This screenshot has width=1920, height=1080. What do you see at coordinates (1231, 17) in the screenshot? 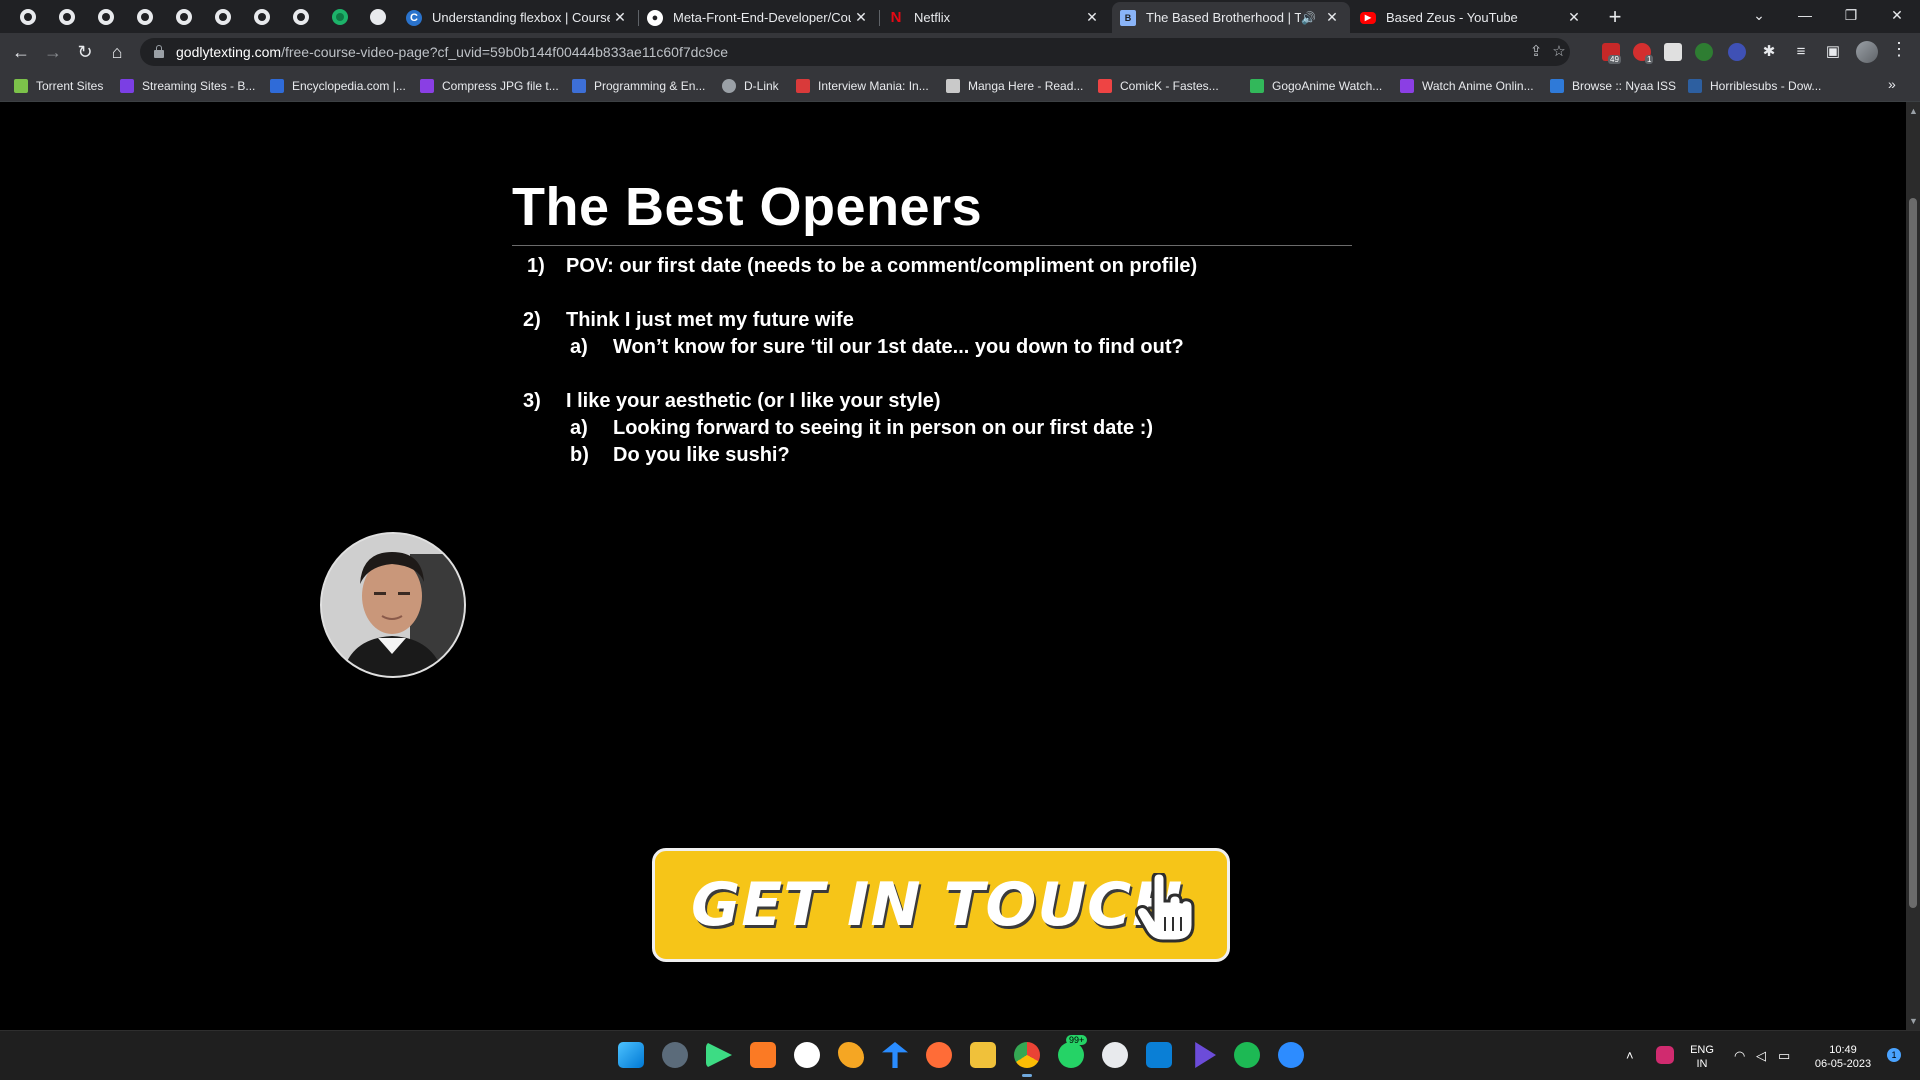
I see `tab-based-brotherhood: B The Based Brotherhood | The 🔊 ✕` at bounding box center [1231, 17].